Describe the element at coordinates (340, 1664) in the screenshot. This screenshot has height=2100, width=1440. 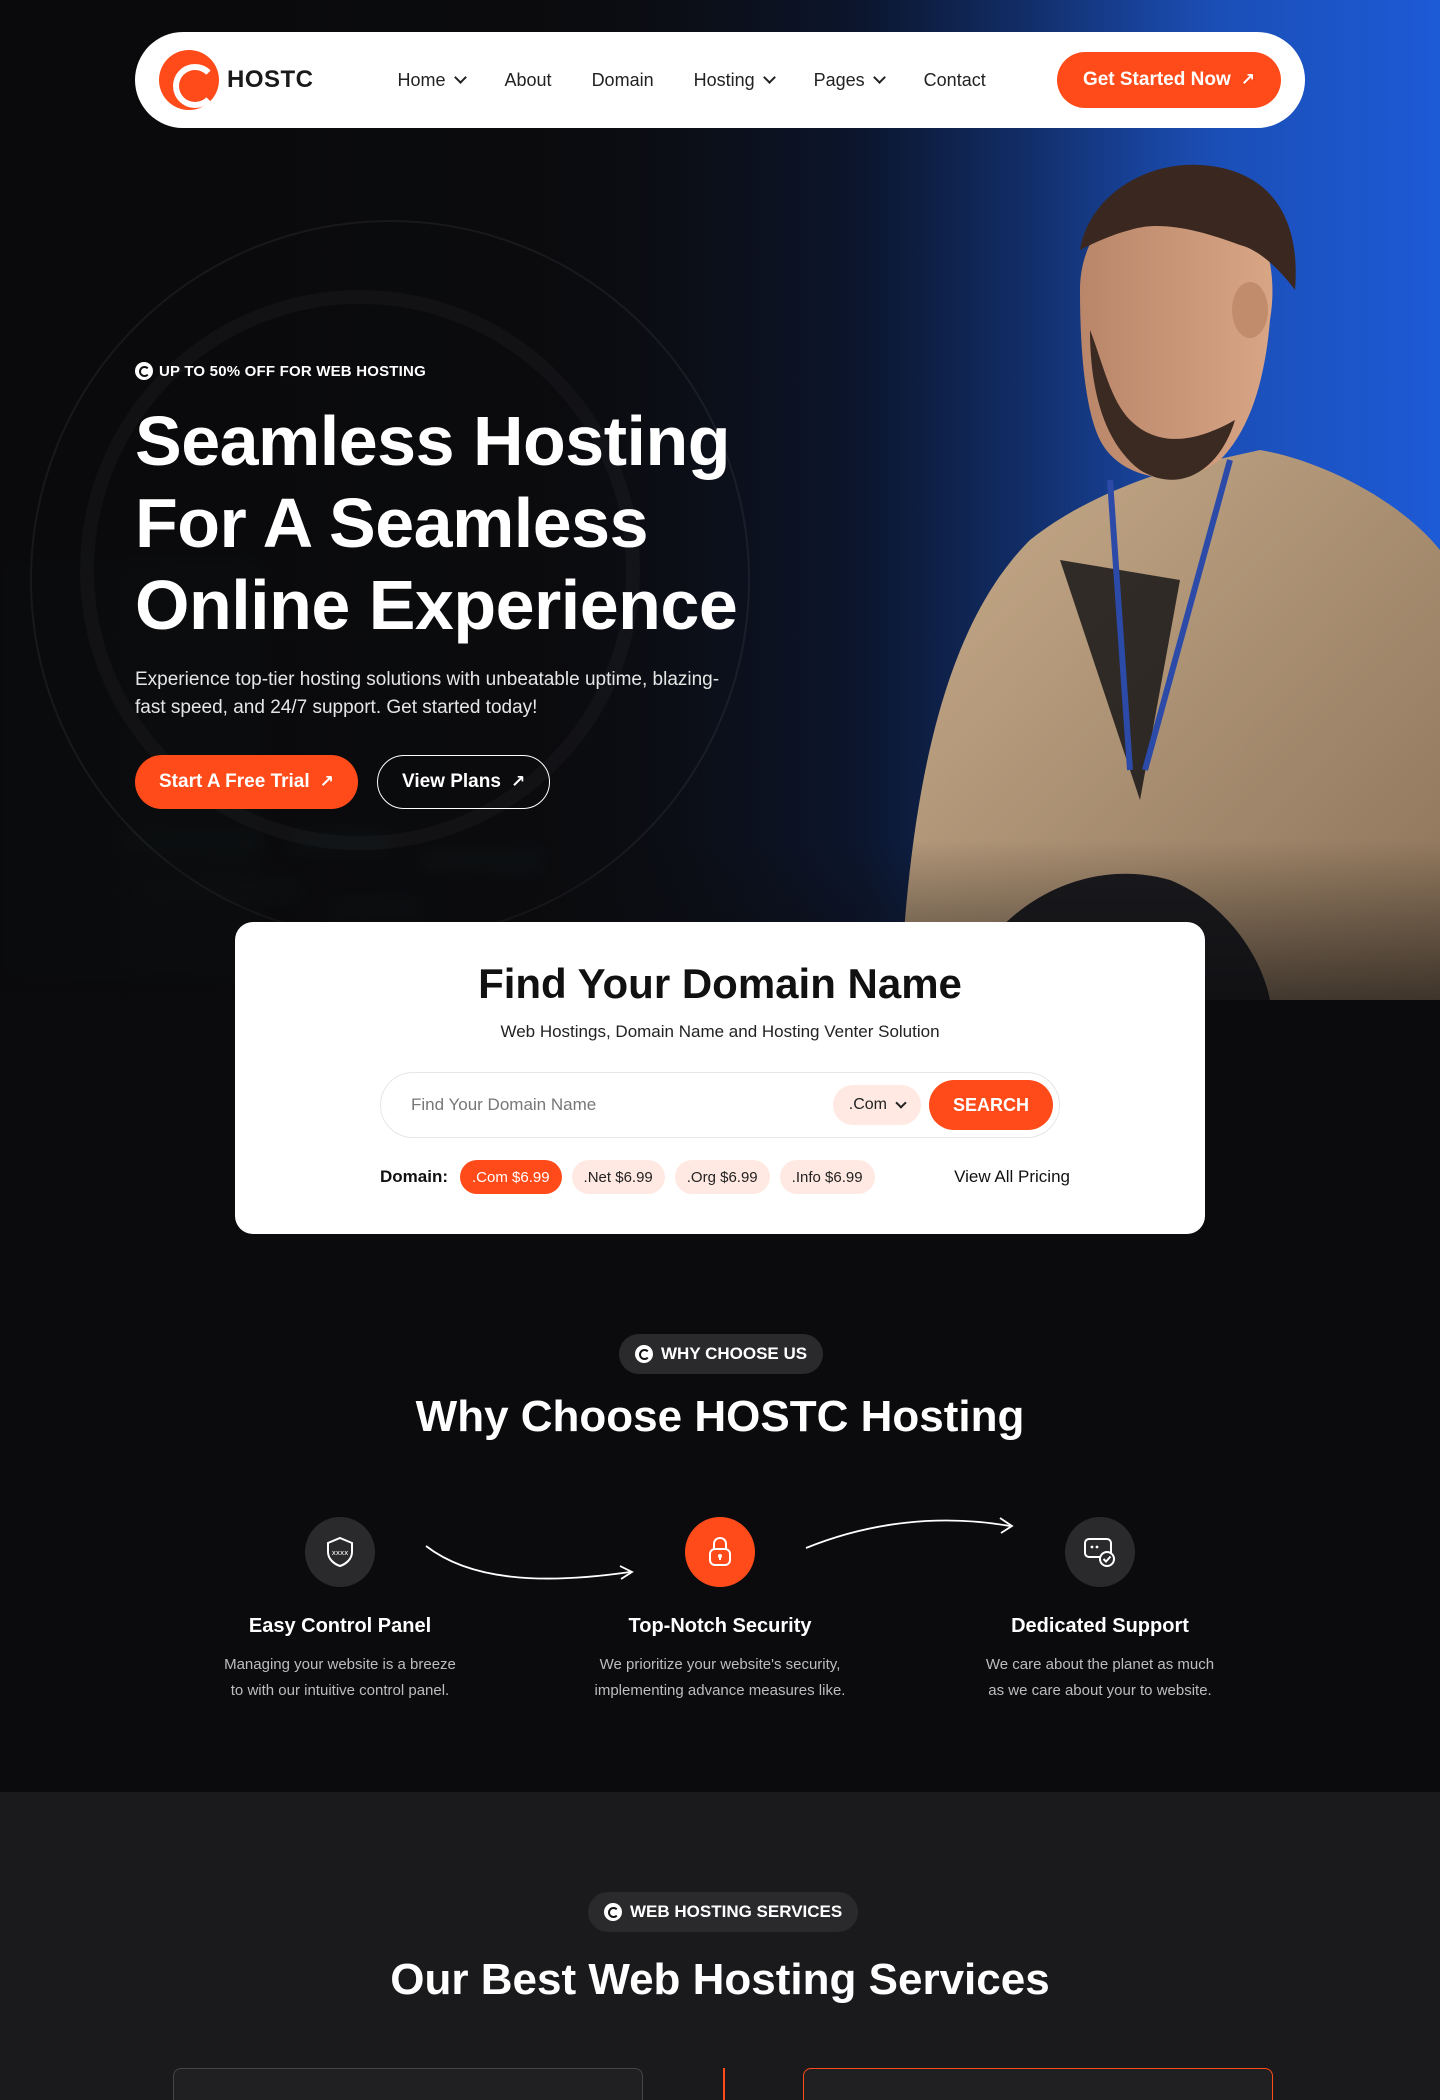
I see `feature-description-line: Managing your website is a breeze` at that location.